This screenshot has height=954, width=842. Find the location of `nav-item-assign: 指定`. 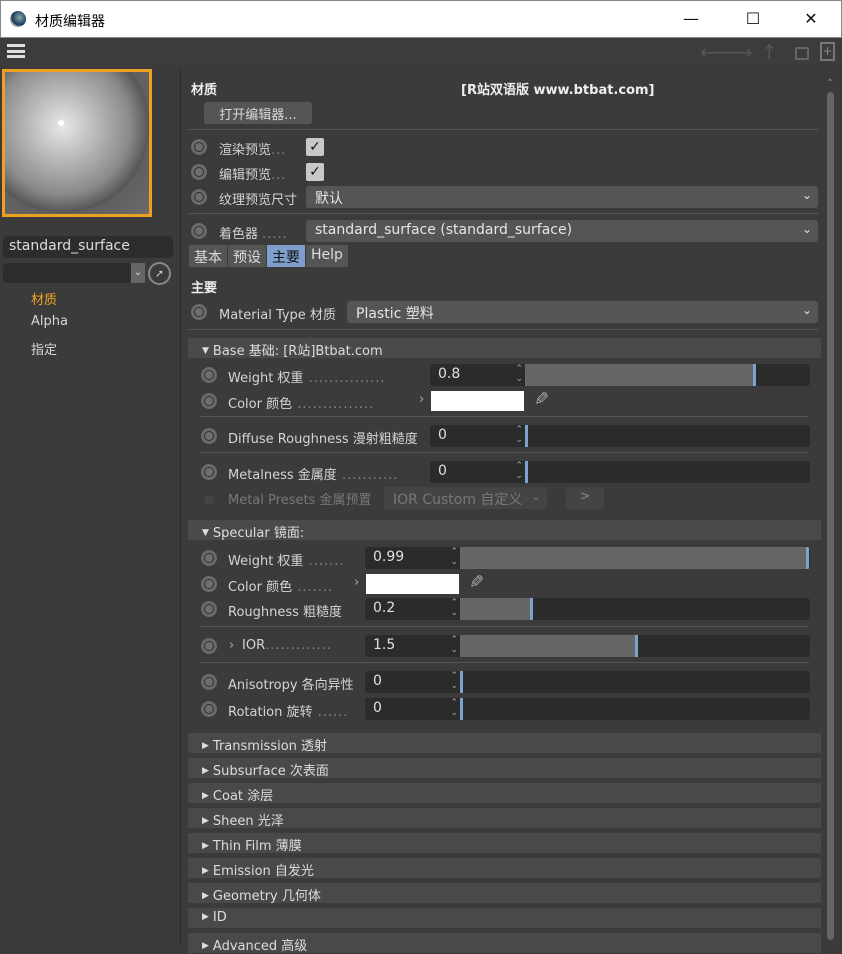

nav-item-assign: 指定 is located at coordinates (44, 348).